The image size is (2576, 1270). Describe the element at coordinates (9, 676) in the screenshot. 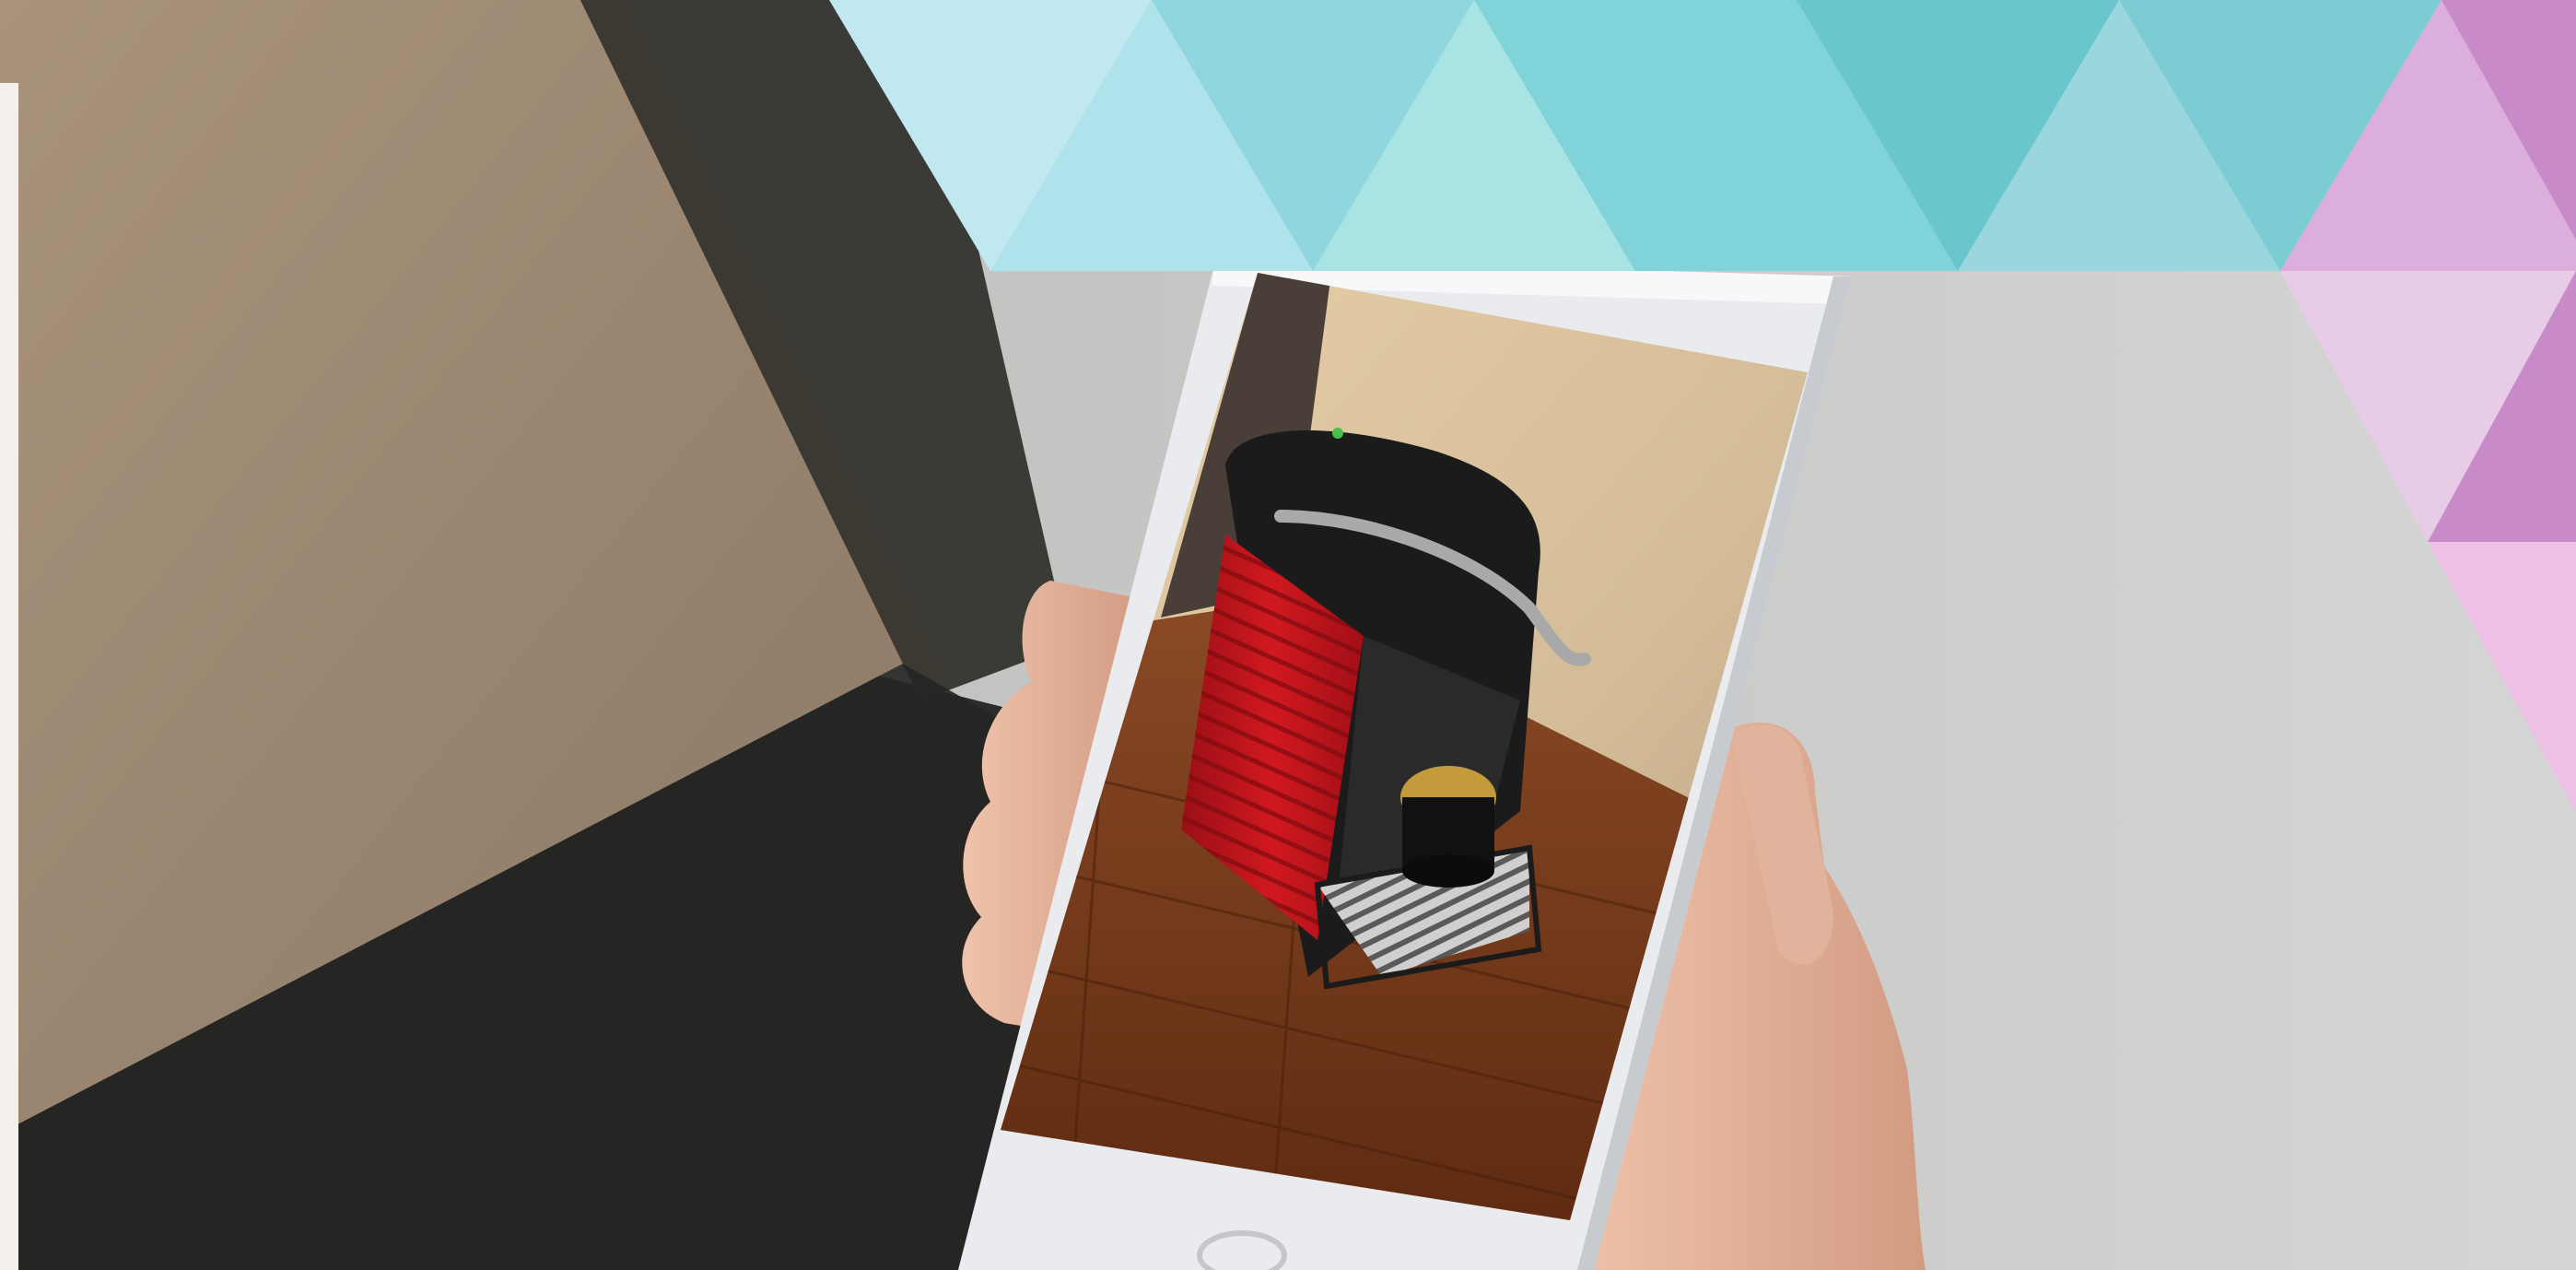

I see `left-page-edge` at that location.